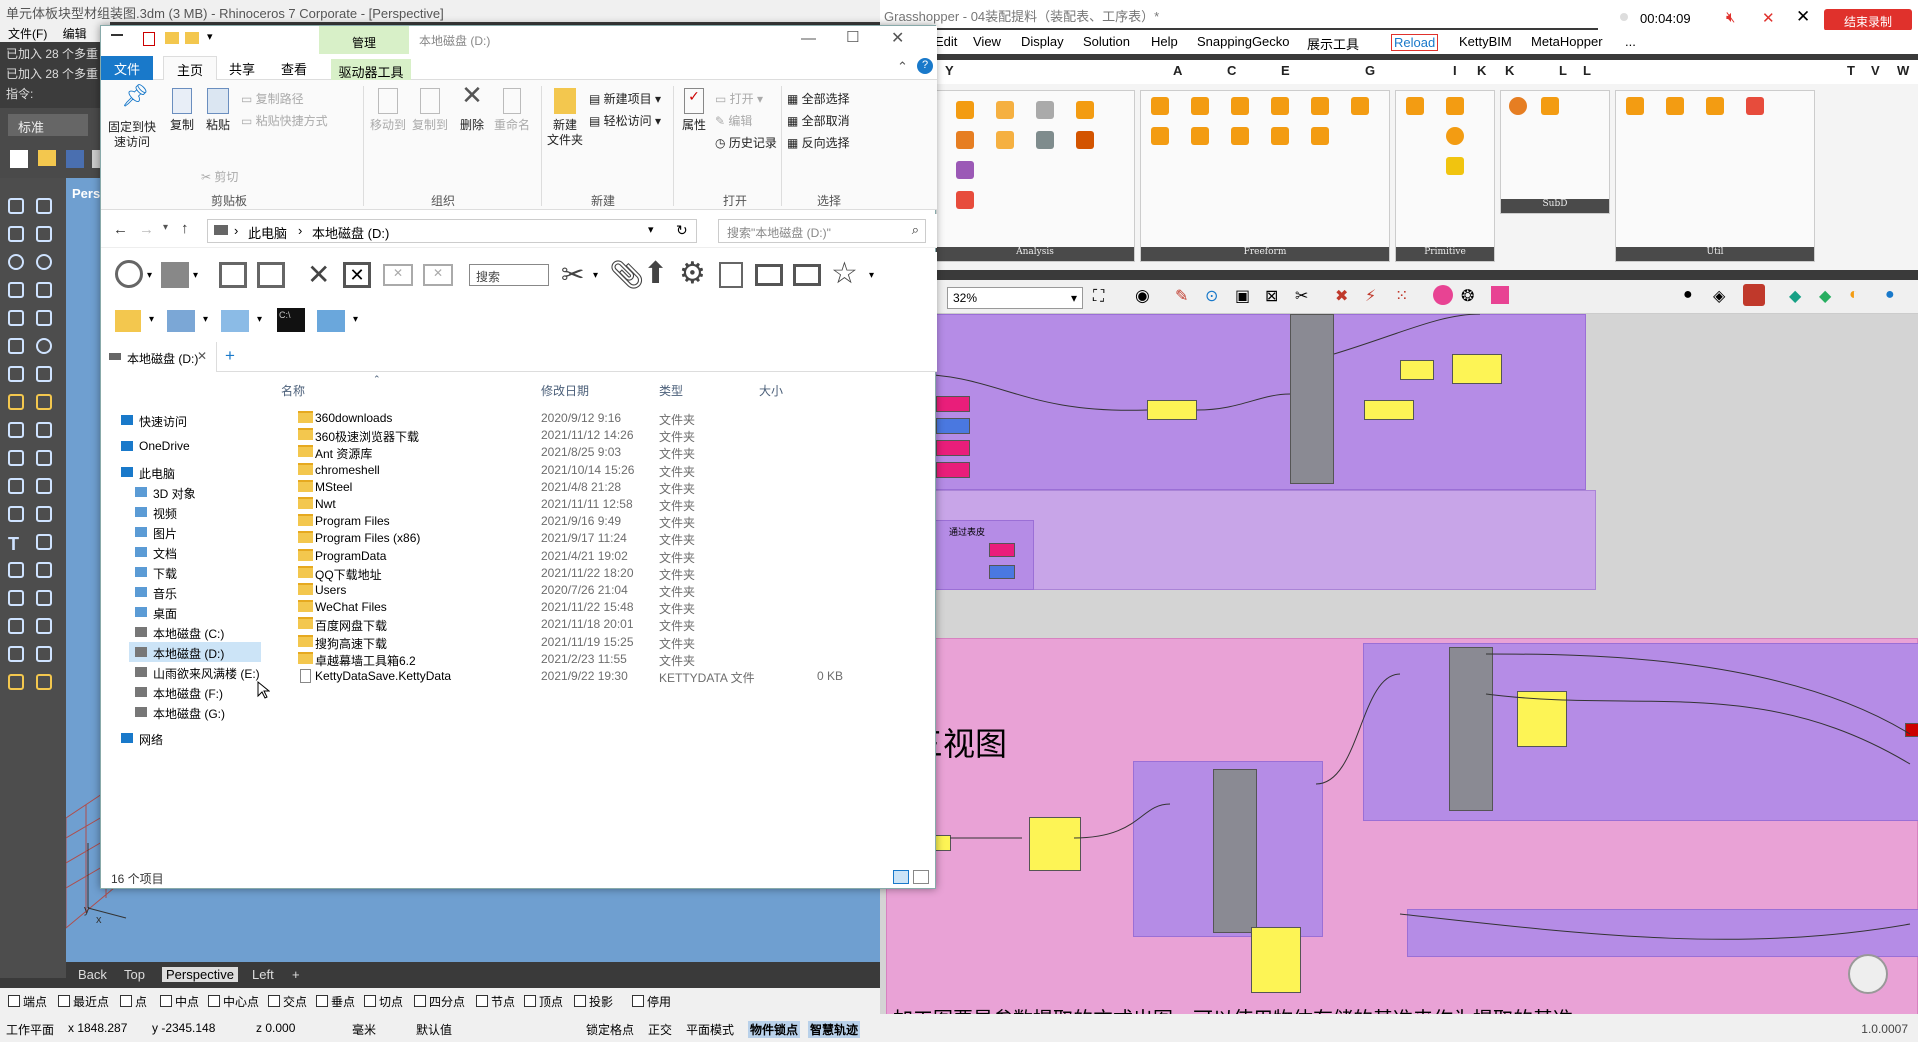 Image resolution: width=1918 pixels, height=1042 pixels. Describe the element at coordinates (1875, 70) in the screenshot. I see `gh-tab-v: V` at that location.